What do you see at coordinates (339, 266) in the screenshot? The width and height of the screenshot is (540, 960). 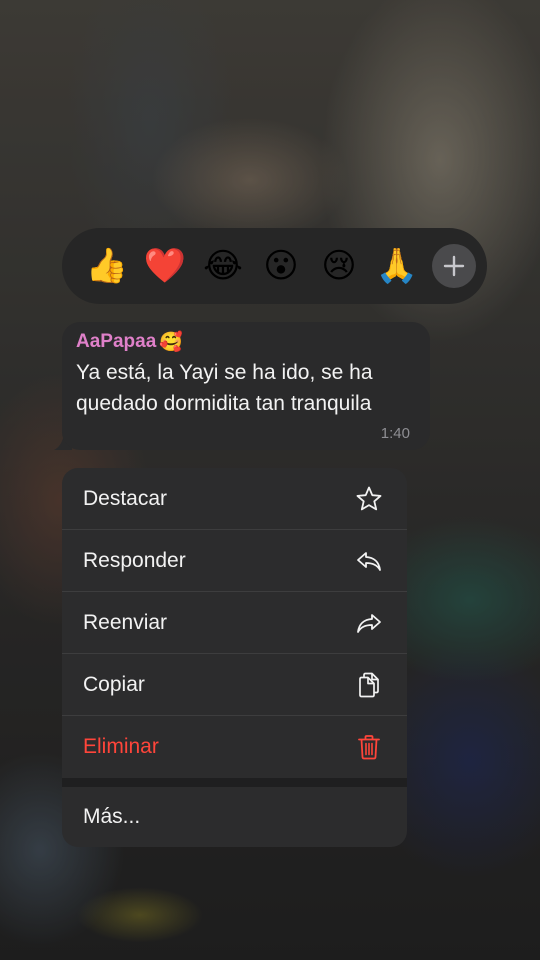 I see `crying-face-icon: 😢` at bounding box center [339, 266].